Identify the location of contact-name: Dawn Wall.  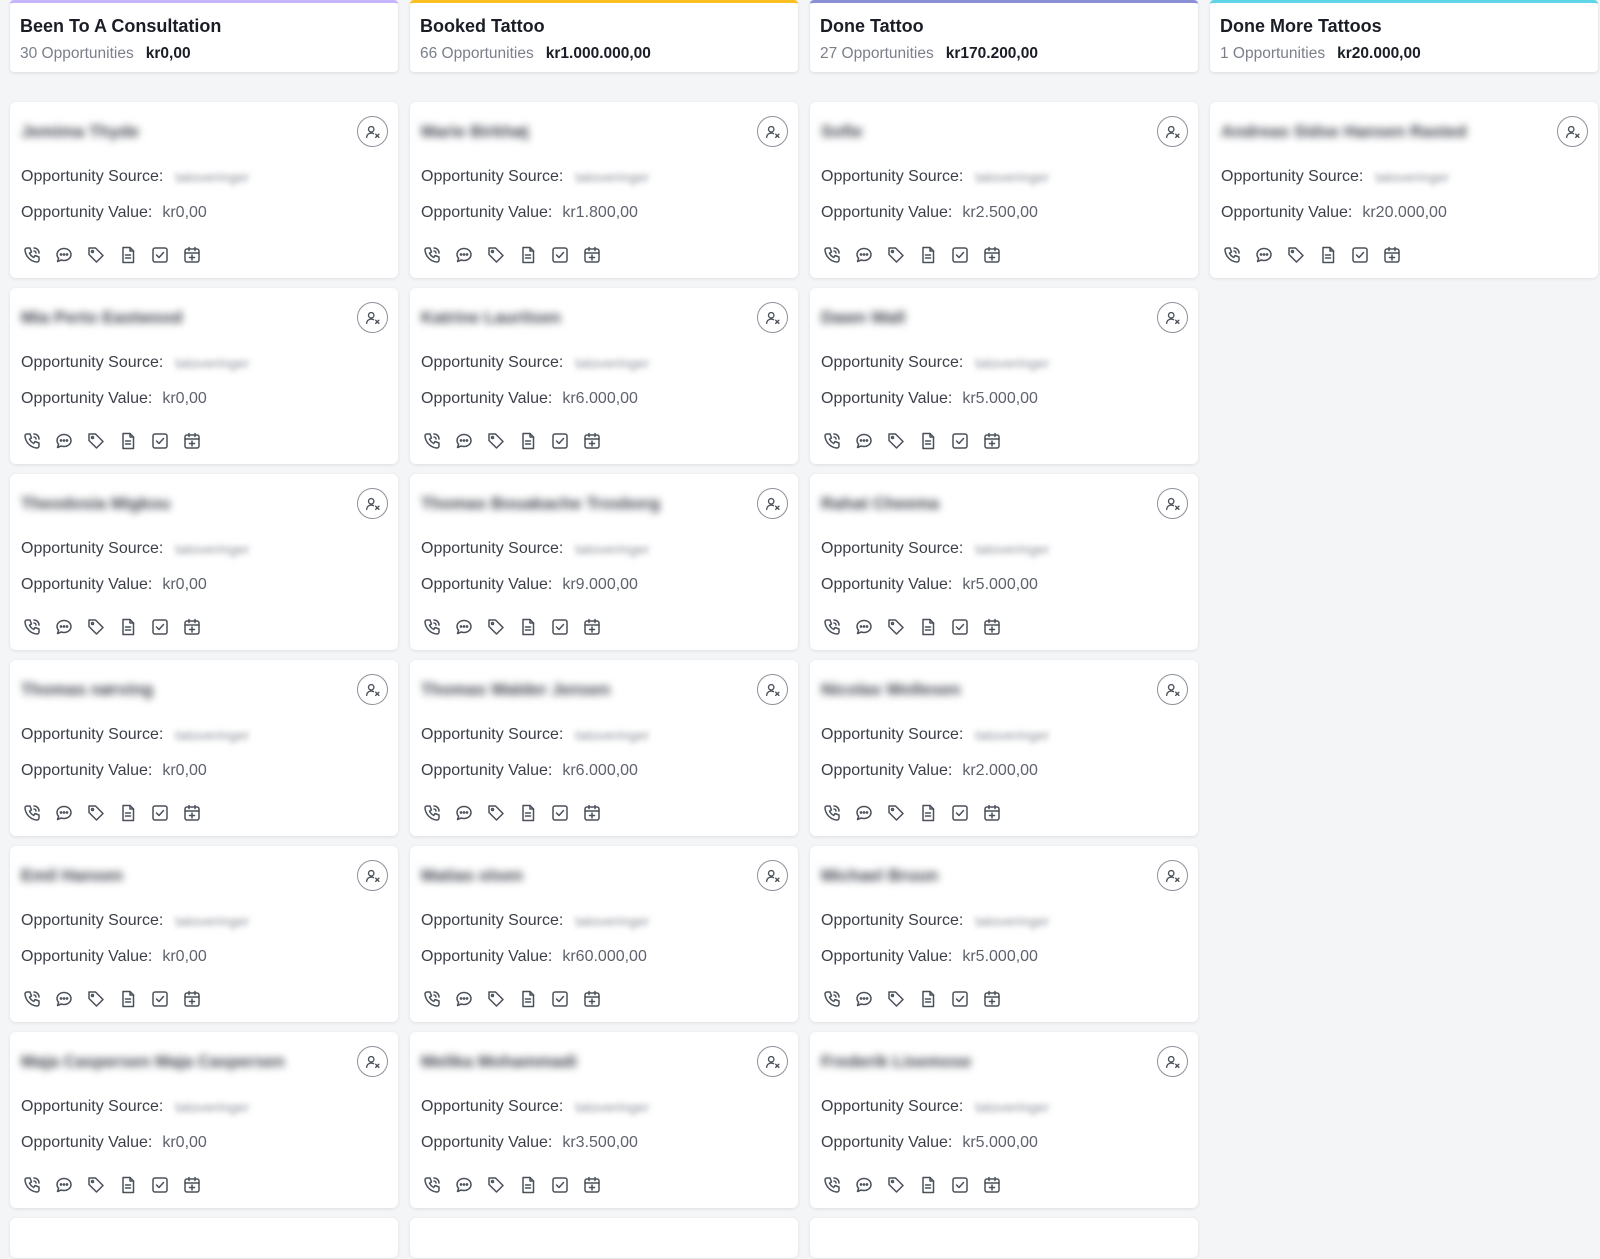
(863, 318).